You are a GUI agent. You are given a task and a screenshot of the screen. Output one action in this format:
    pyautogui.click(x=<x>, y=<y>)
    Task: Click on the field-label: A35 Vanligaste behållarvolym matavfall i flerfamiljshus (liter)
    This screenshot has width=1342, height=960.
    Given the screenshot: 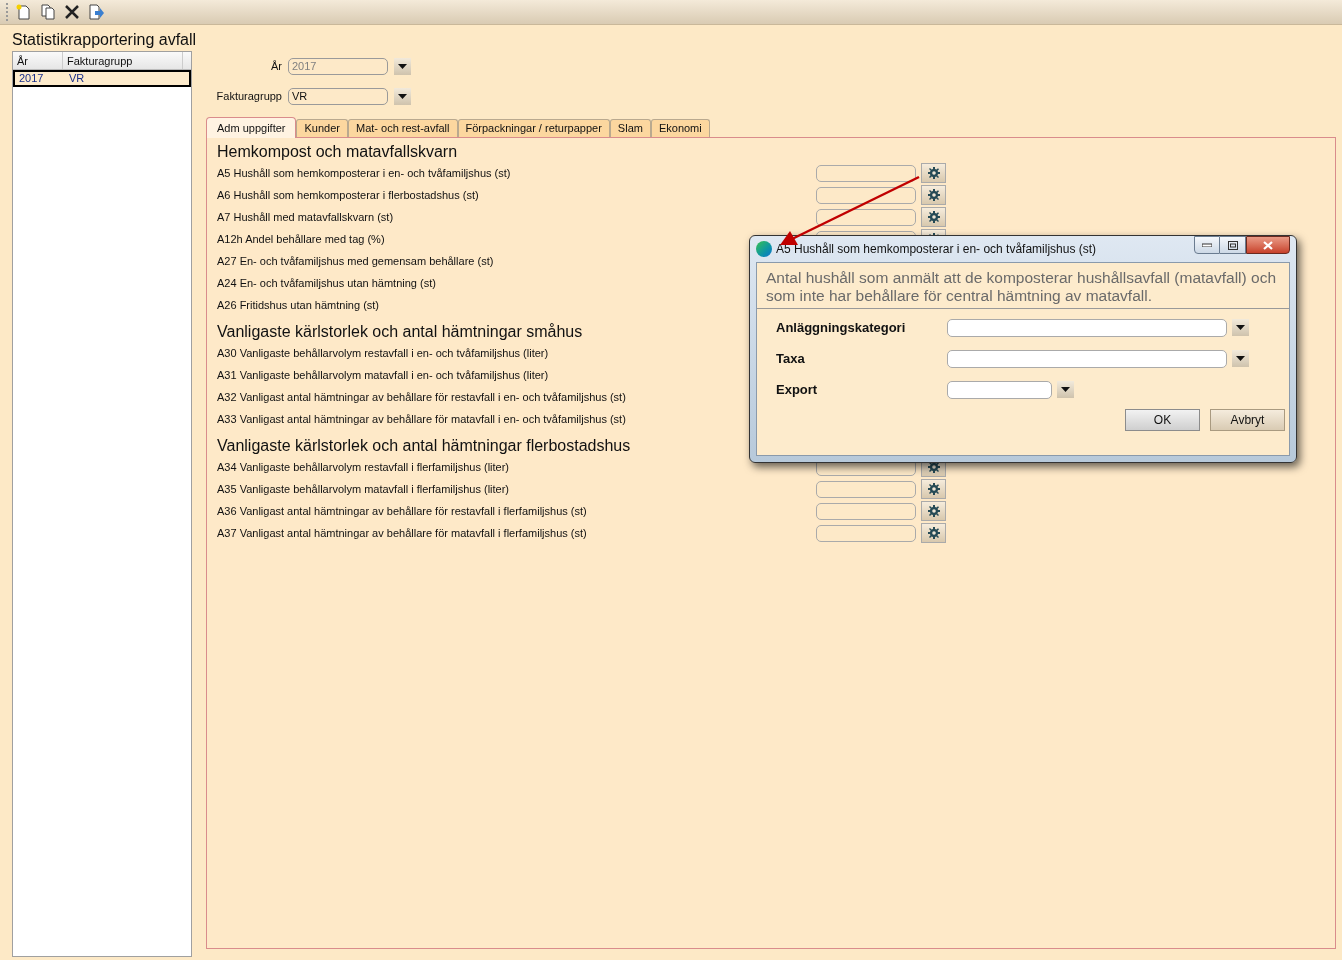 What is the action you would take?
    pyautogui.click(x=363, y=489)
    